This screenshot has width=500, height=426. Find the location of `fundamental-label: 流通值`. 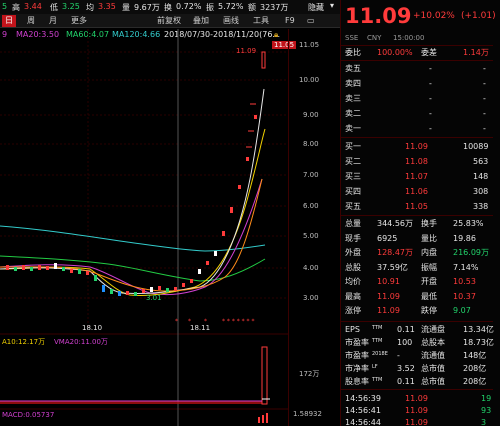

fundamental-label: 流通值 is located at coordinates (433, 355).